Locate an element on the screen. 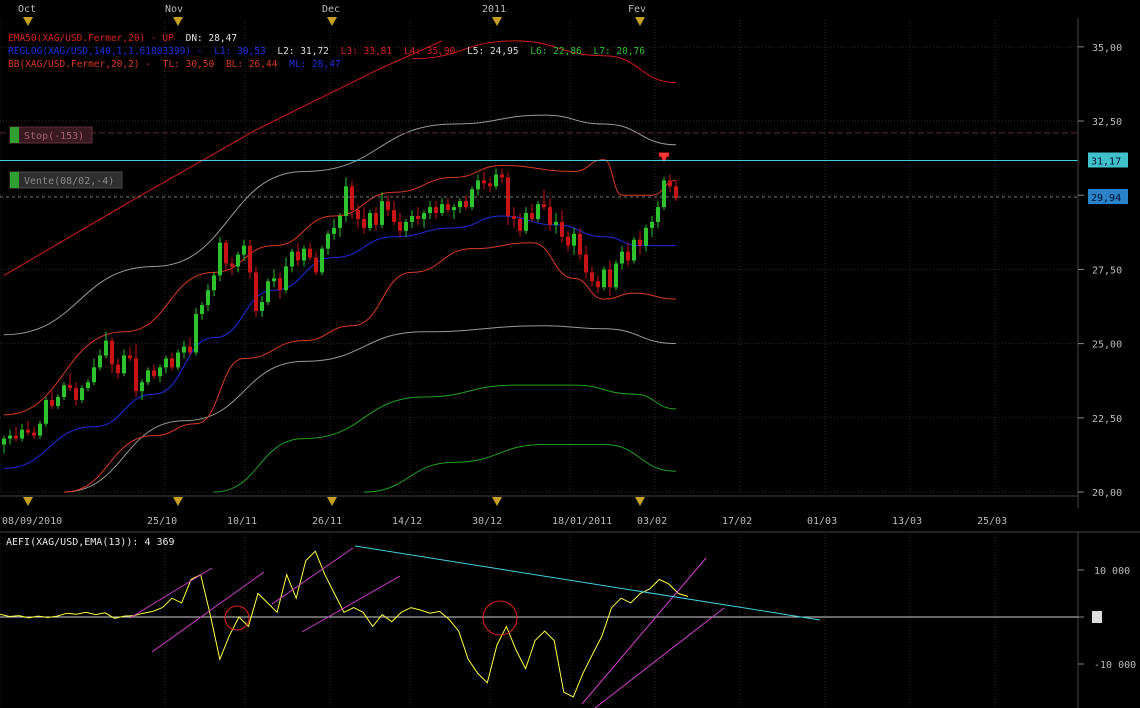 This screenshot has width=1140, height=708. ema-legend-name: EMA50(XAG/USD.Fermer,20) - UP is located at coordinates (91, 38).